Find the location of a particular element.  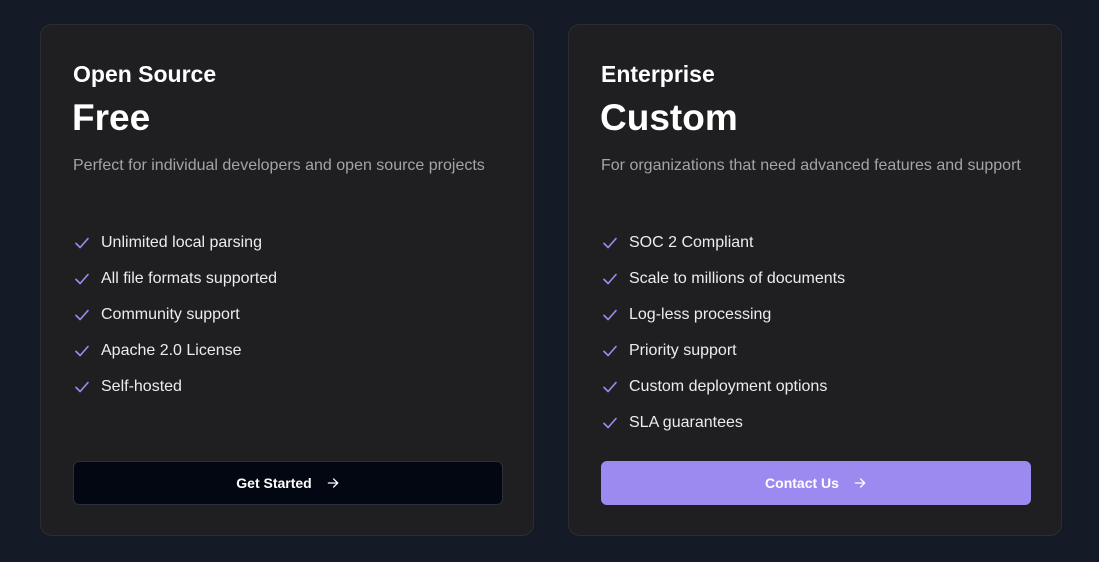

feature-item: SOC 2 Compliant is located at coordinates (723, 243).